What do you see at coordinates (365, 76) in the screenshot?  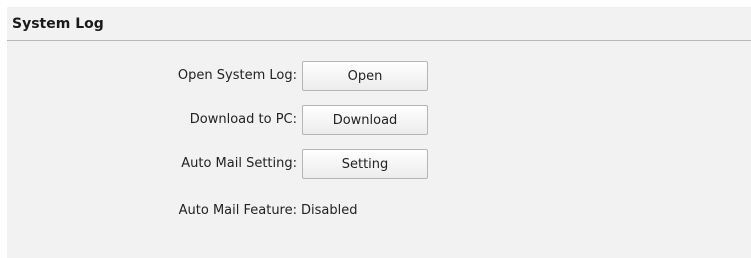 I see `open-button: Open` at bounding box center [365, 76].